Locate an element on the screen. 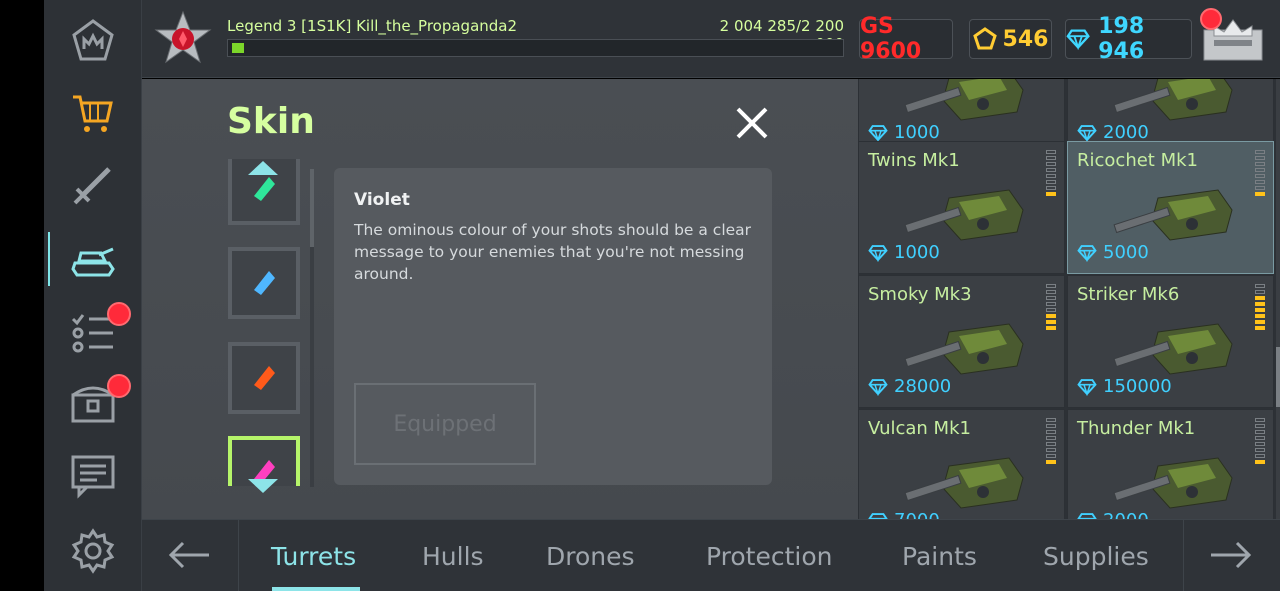 The height and width of the screenshot is (591, 1280). turret-price: 7000 is located at coordinates (904, 514).